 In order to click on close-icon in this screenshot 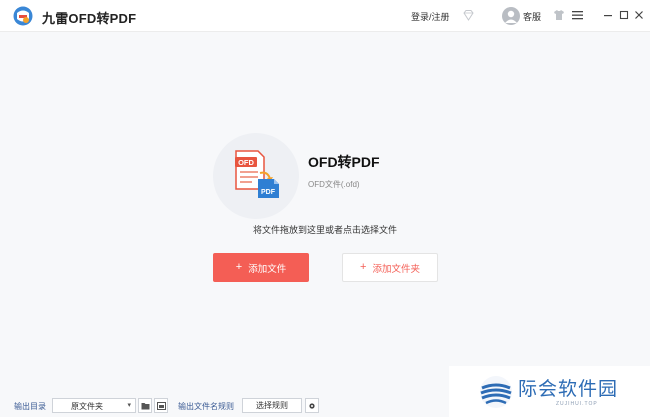, I will do `click(639, 15)`.